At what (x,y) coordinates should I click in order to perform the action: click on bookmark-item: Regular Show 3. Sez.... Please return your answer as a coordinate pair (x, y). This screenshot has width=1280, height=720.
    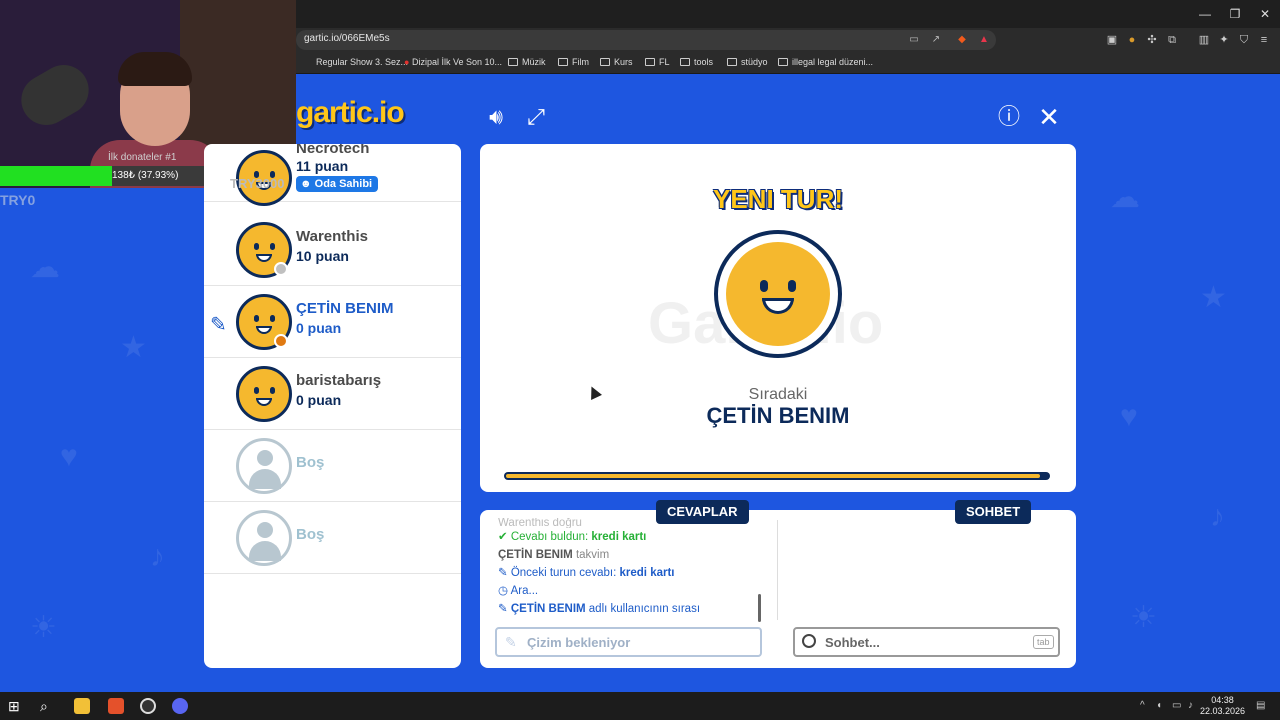
    Looking at the image, I should click on (362, 62).